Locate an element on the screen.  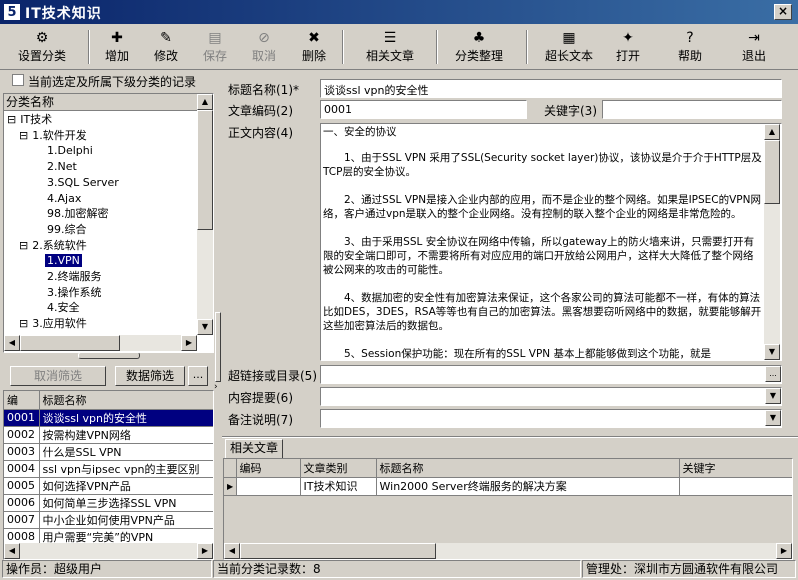
splitter-grip is located at coordinates (109, 355).